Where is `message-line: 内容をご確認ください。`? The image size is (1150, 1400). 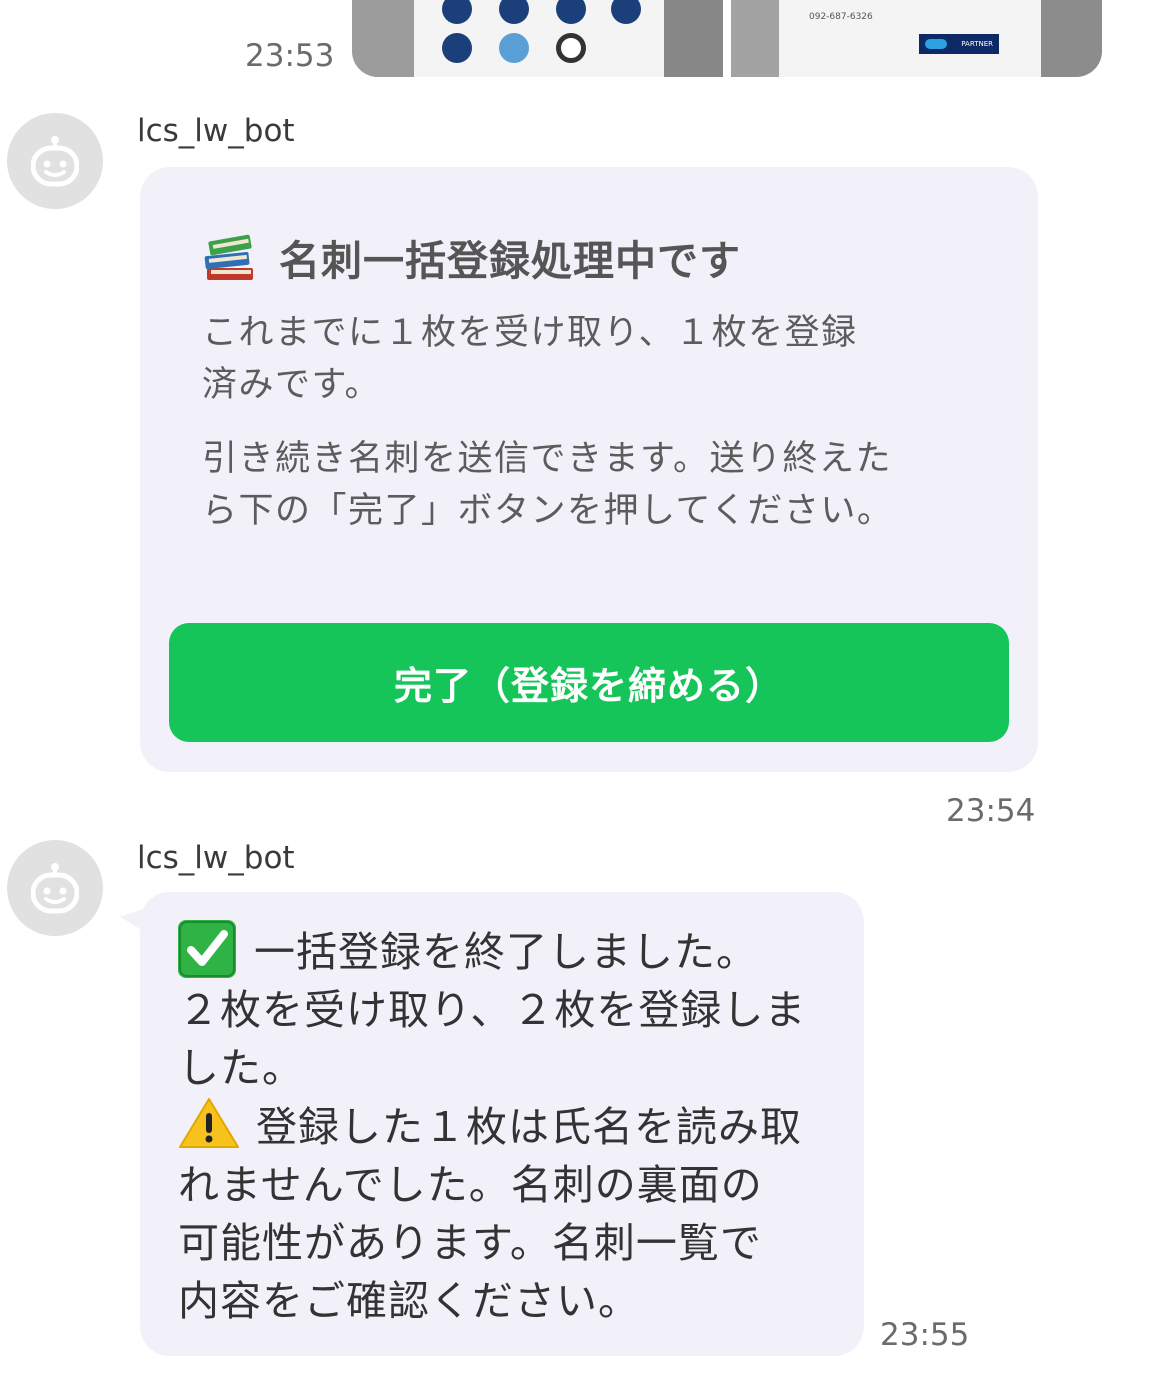
message-line: 内容をご確認ください。 is located at coordinates (409, 1301).